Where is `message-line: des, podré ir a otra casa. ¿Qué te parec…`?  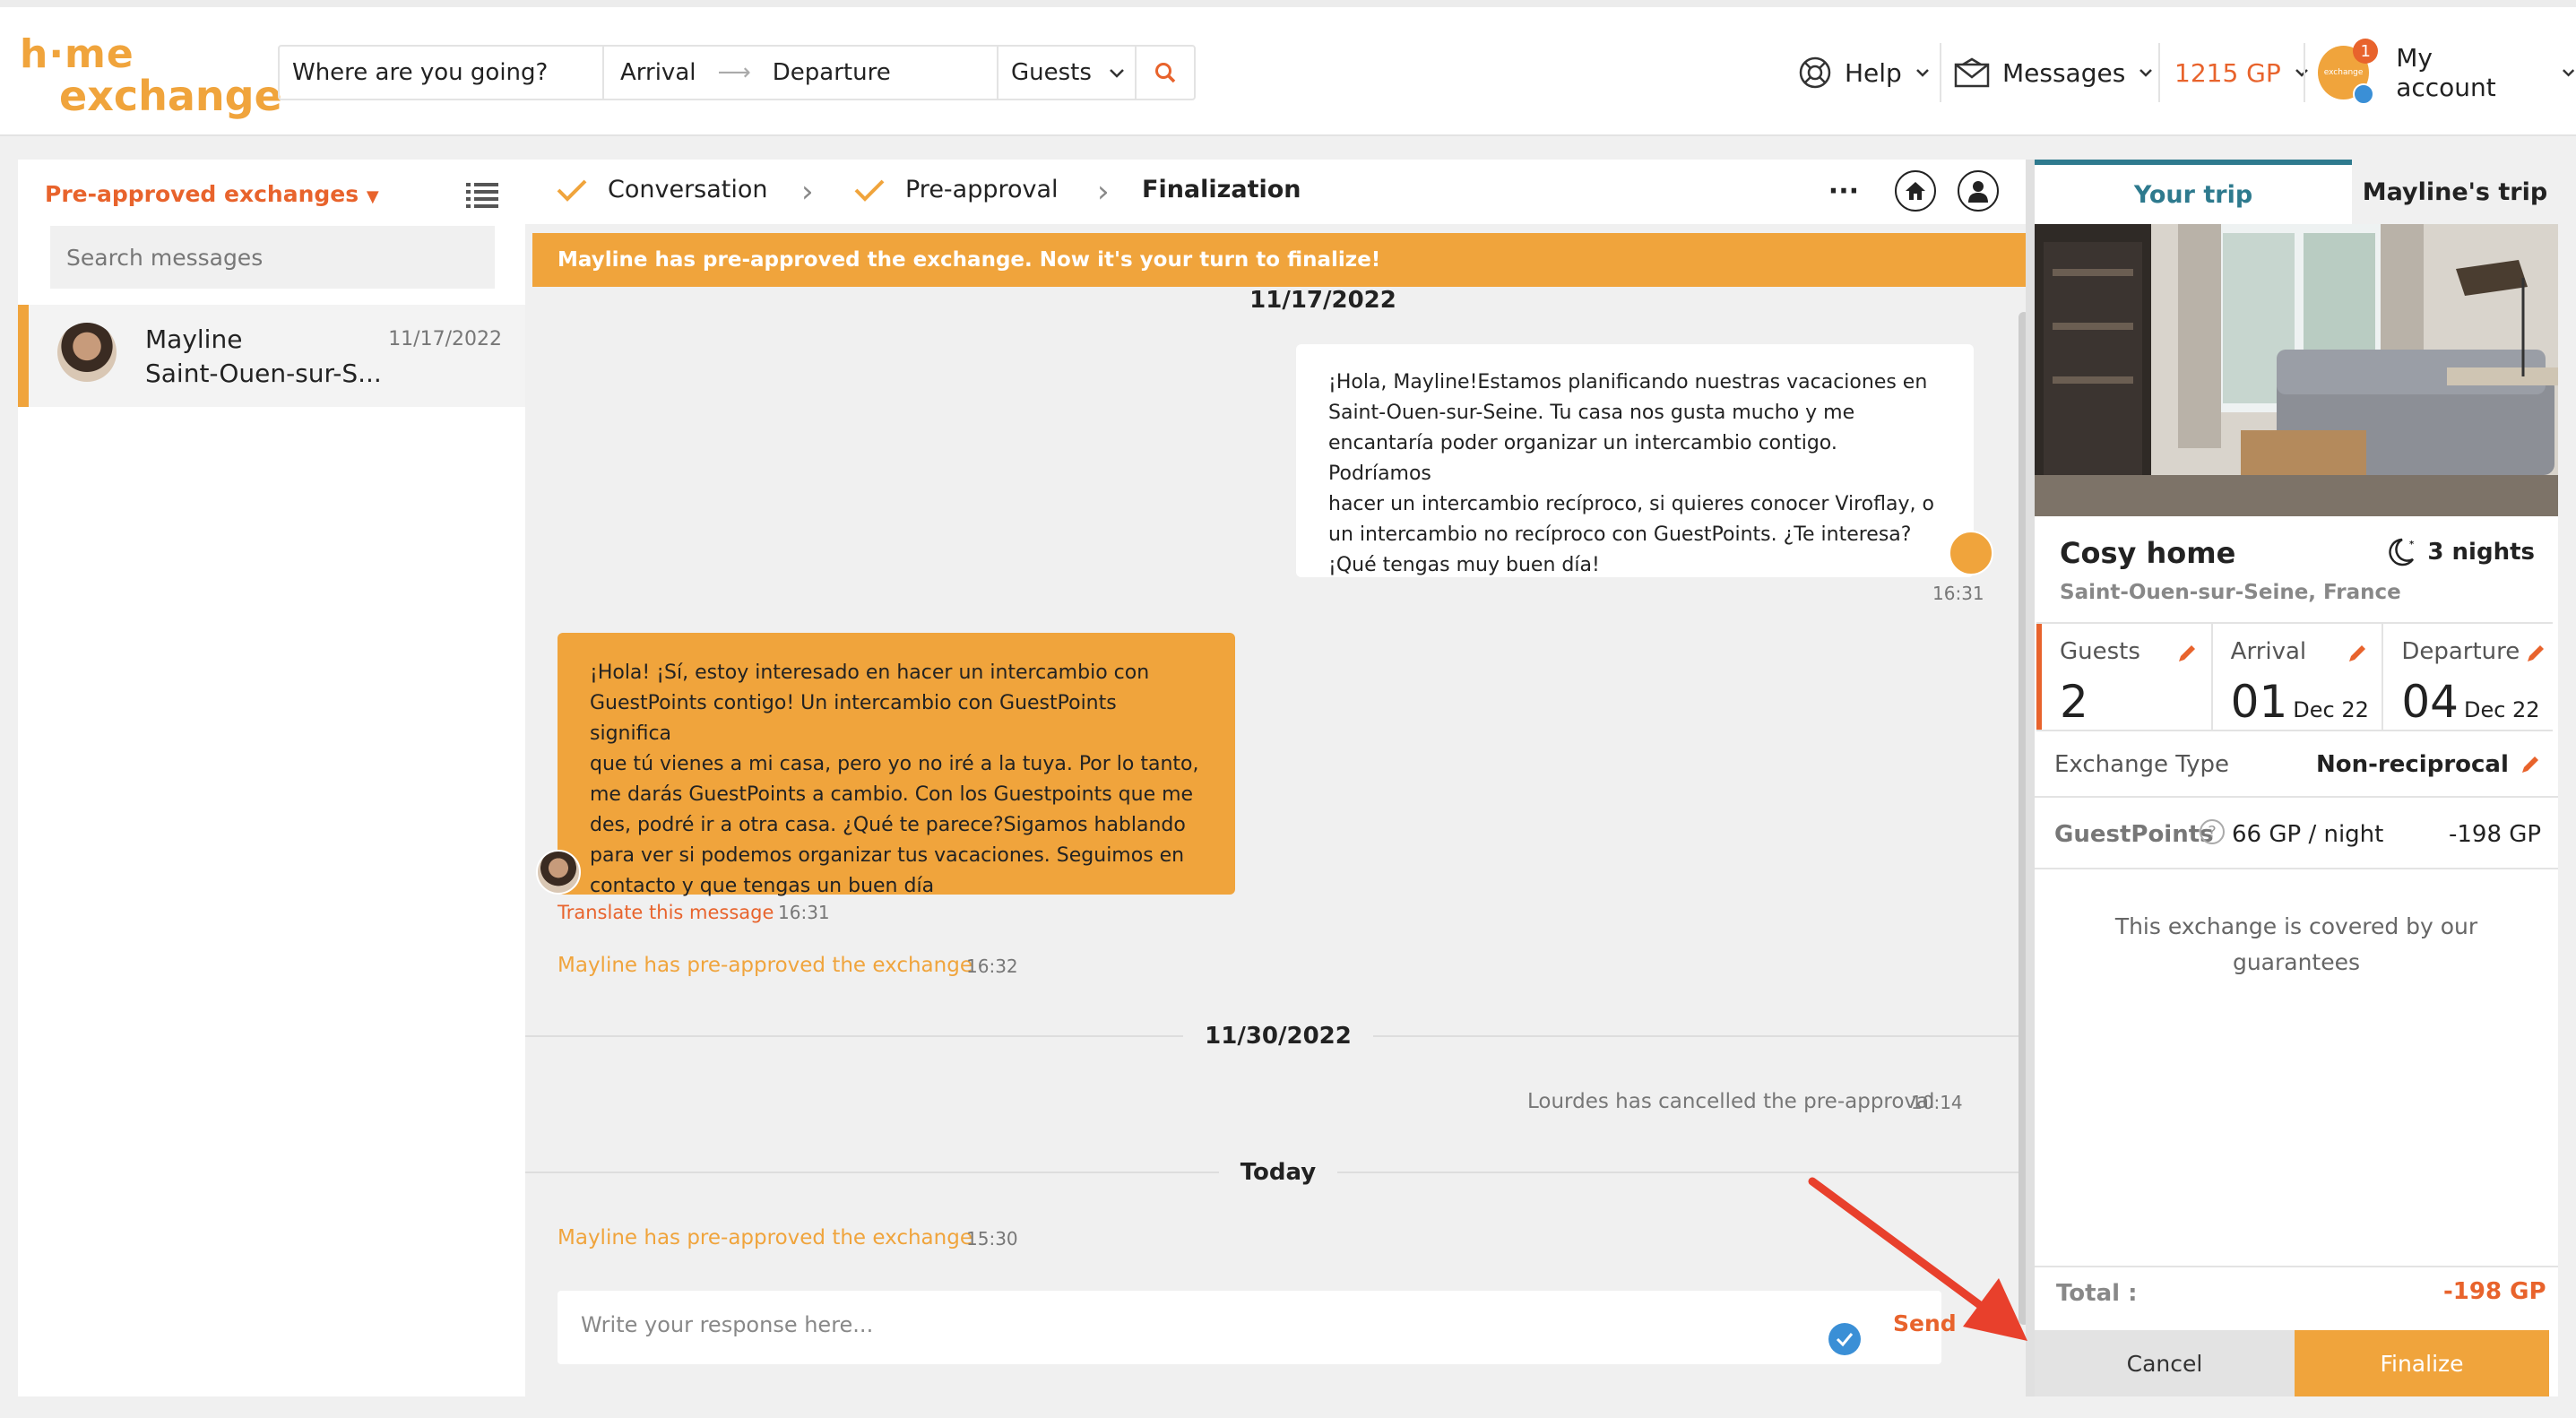
message-line: des, podré ir a otra casa. ¿Qué te parec… is located at coordinates (888, 825).